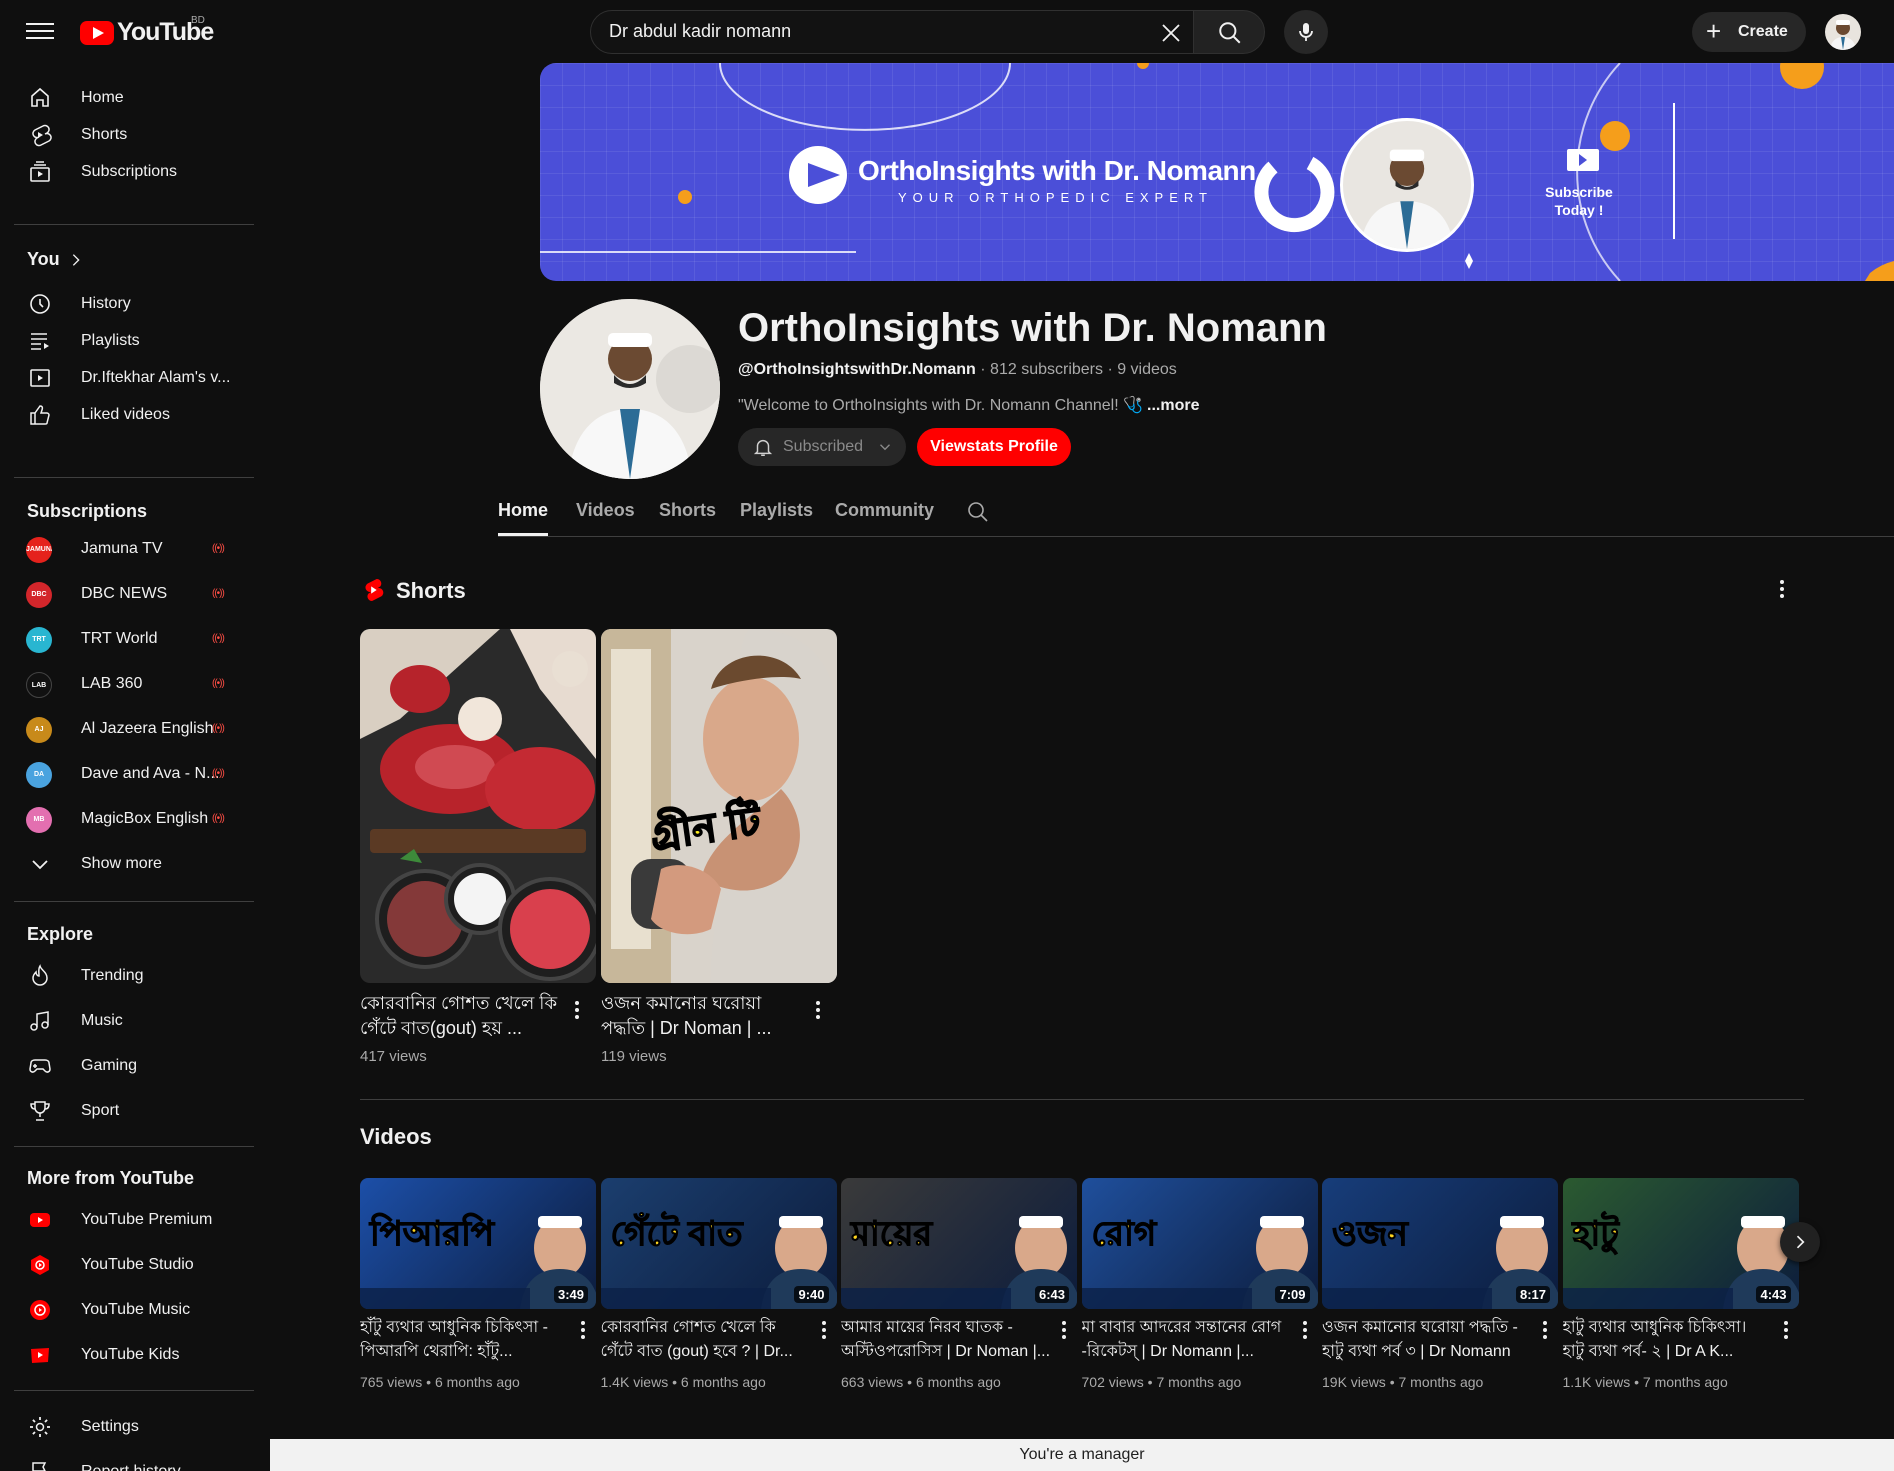 This screenshot has width=1894, height=1471. I want to click on viewstats-profile-button: Viewstats Profile, so click(994, 447).